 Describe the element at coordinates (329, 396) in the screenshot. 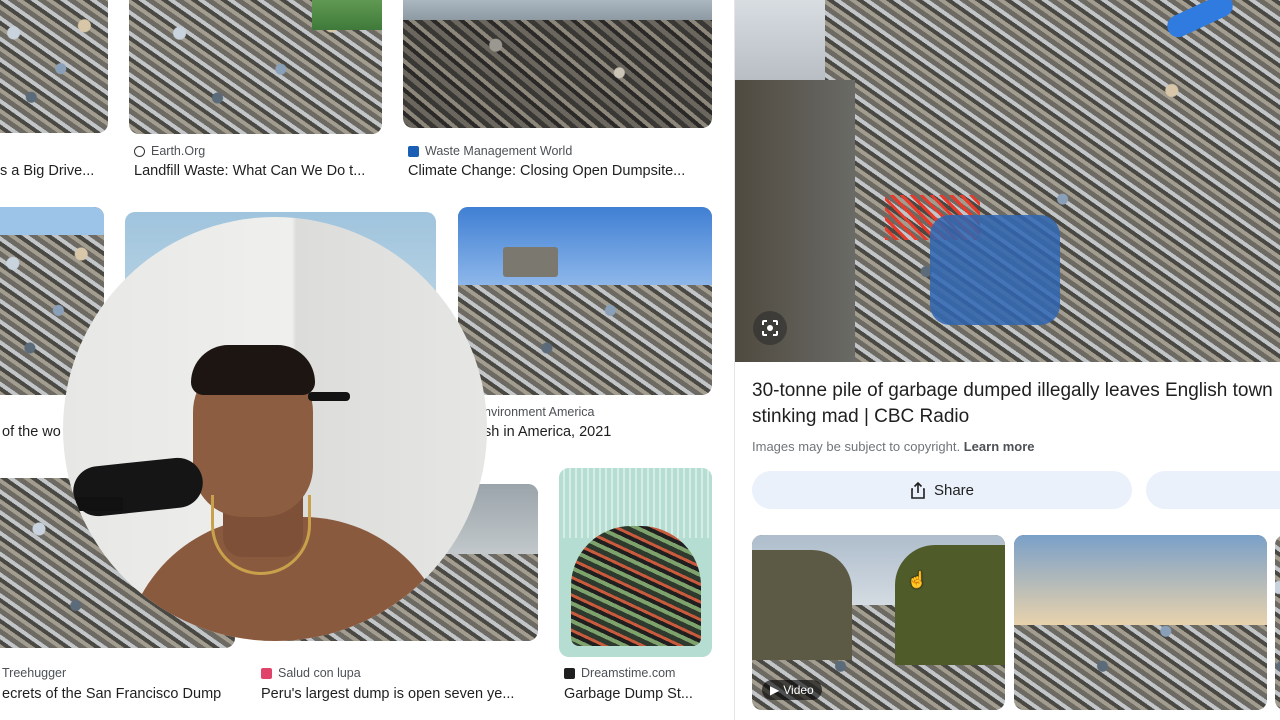

I see `wall-switch` at that location.